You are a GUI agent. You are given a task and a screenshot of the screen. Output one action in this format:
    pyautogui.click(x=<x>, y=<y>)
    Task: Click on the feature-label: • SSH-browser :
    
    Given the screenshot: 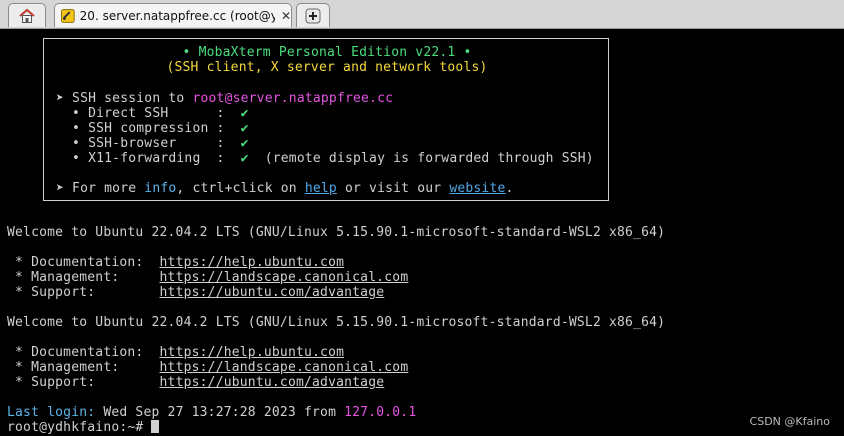 What is the action you would take?
    pyautogui.click(x=148, y=143)
    